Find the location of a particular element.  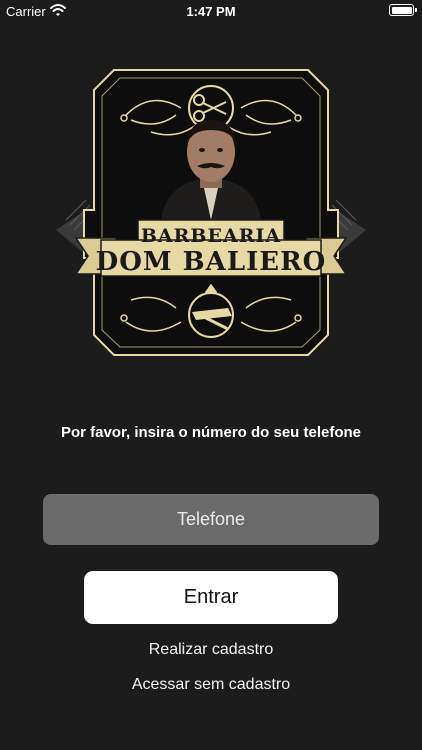

battery-icon is located at coordinates (403, 10).